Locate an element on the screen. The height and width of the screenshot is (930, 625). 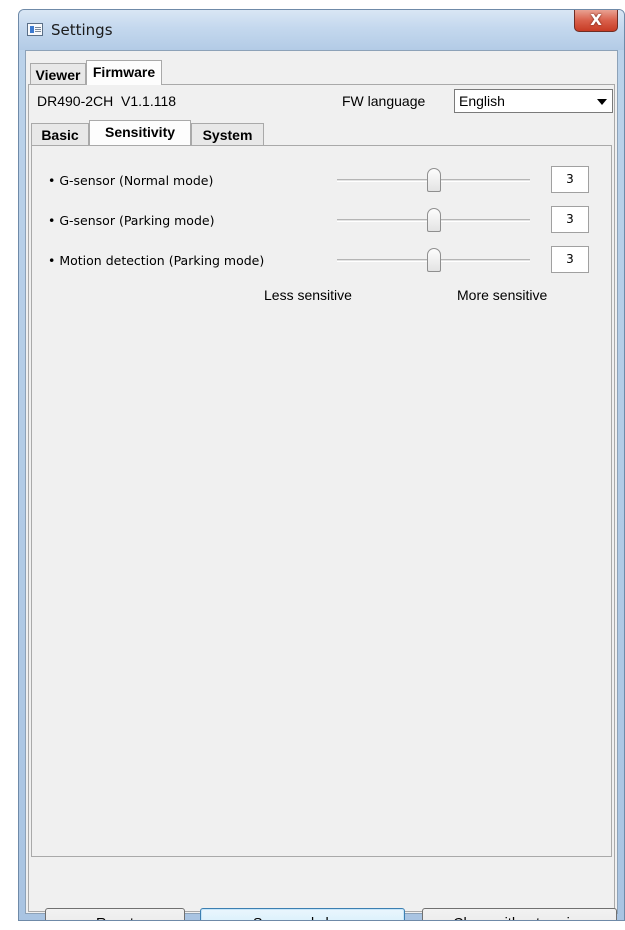
reset-button: Reset is located at coordinates (115, 914).